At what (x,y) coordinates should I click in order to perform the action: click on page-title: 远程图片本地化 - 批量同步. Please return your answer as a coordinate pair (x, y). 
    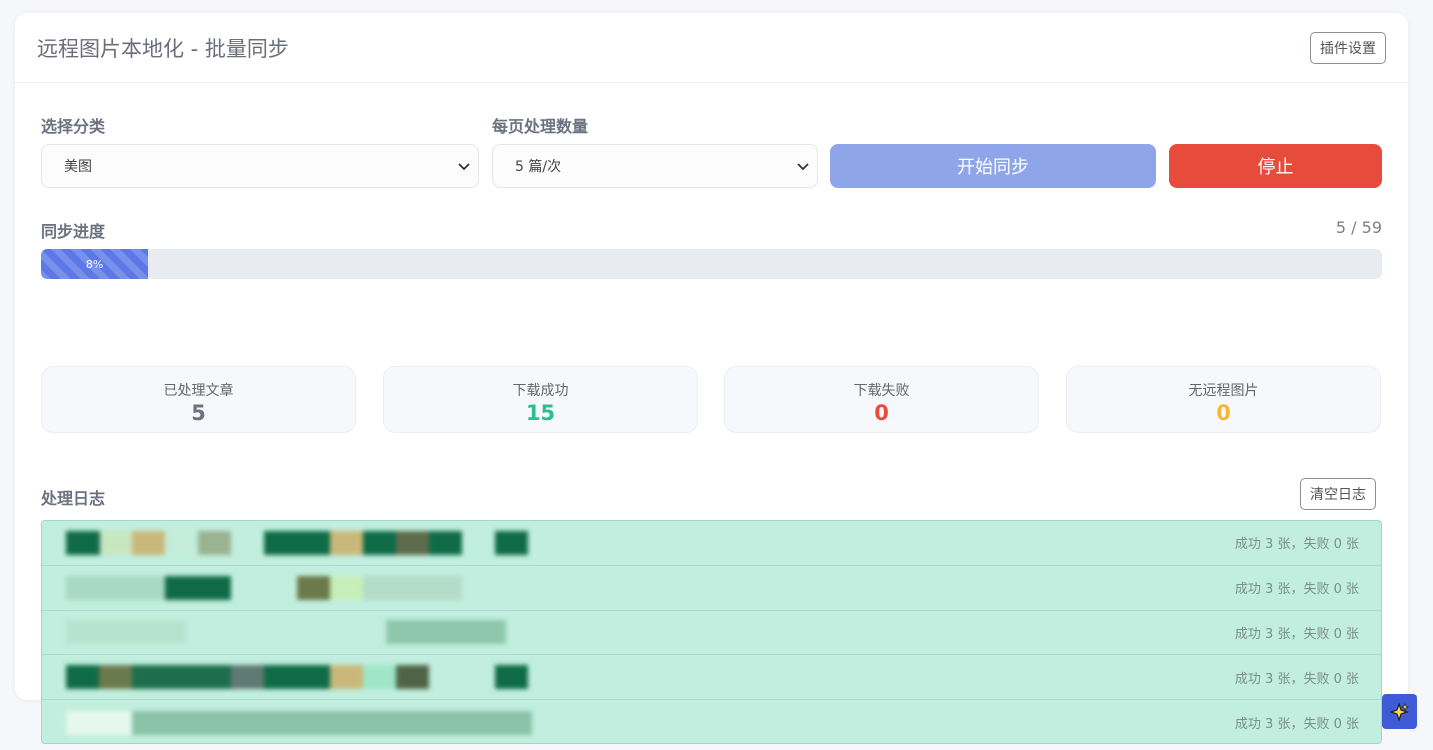
    Looking at the image, I should click on (163, 48).